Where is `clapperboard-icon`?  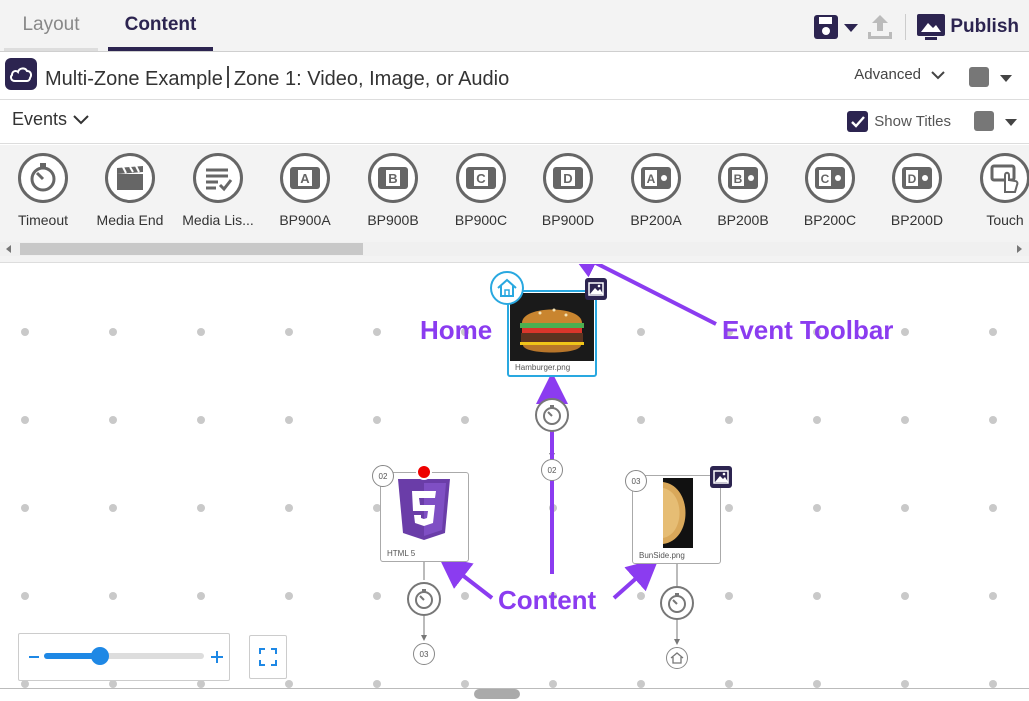
clapperboard-icon is located at coordinates (130, 178).